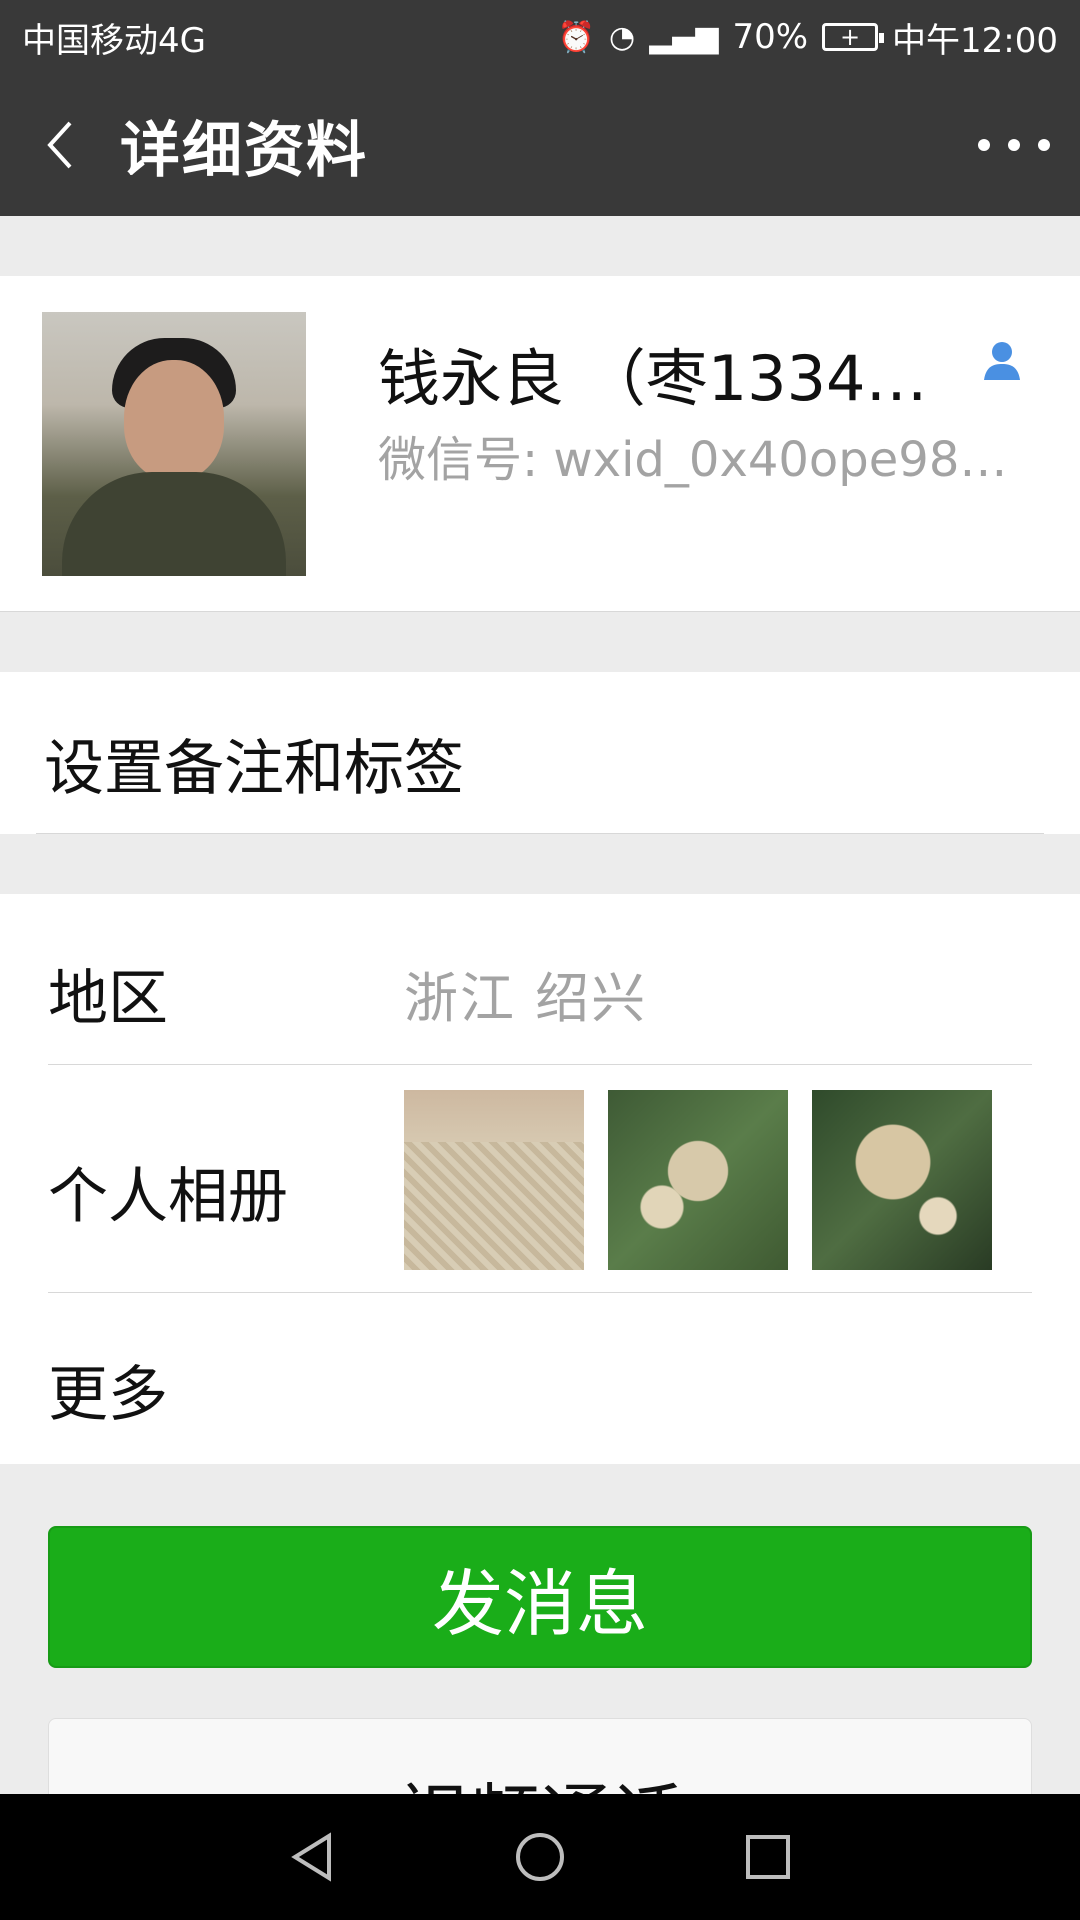 The width and height of the screenshot is (1080, 1920). What do you see at coordinates (1002, 361) in the screenshot?
I see `contact-person-icon` at bounding box center [1002, 361].